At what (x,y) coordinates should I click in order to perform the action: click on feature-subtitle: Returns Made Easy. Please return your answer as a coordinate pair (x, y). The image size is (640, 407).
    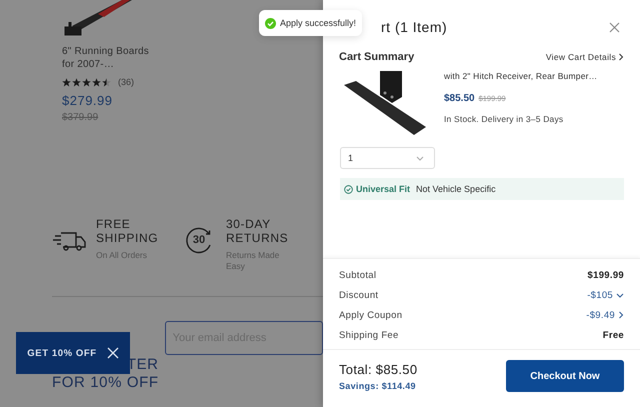
    Looking at the image, I should click on (253, 261).